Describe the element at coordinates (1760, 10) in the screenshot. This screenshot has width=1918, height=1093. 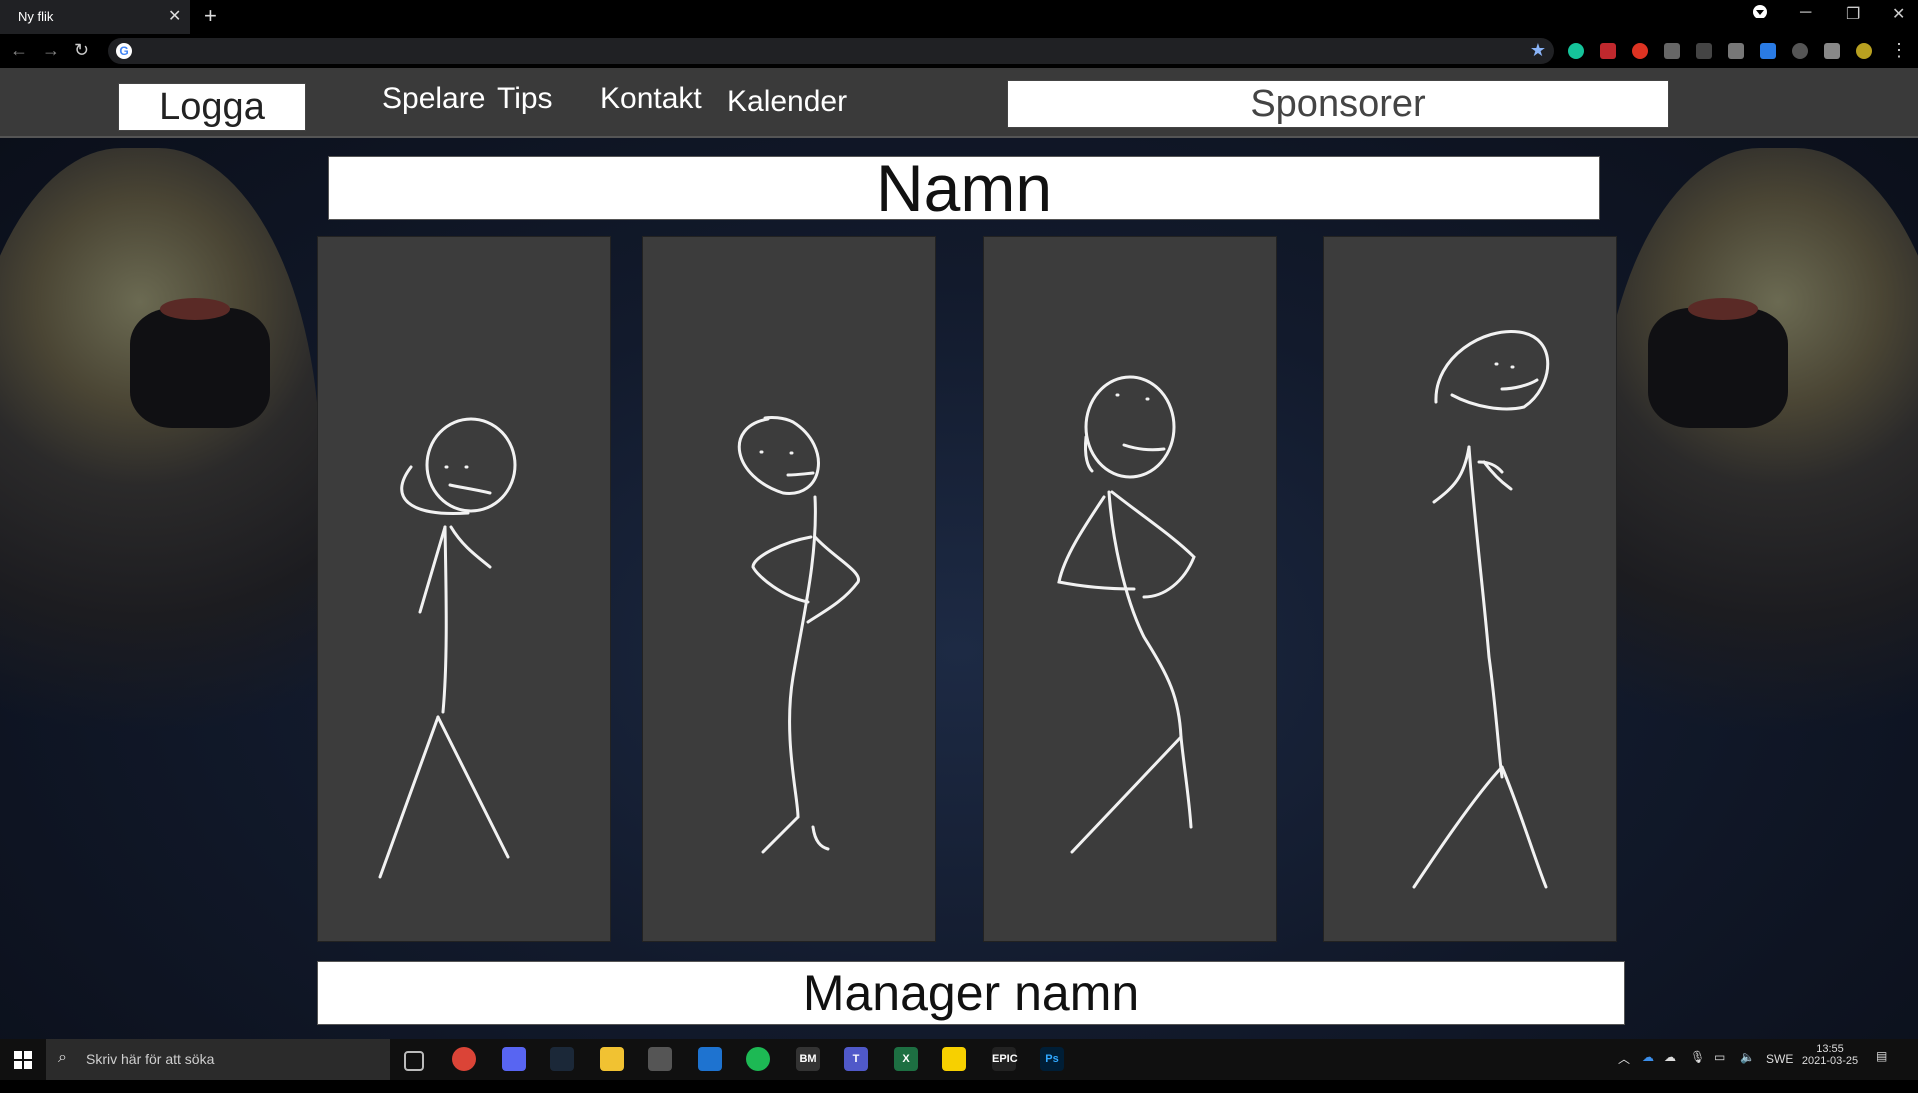
I see `profile-icon` at that location.